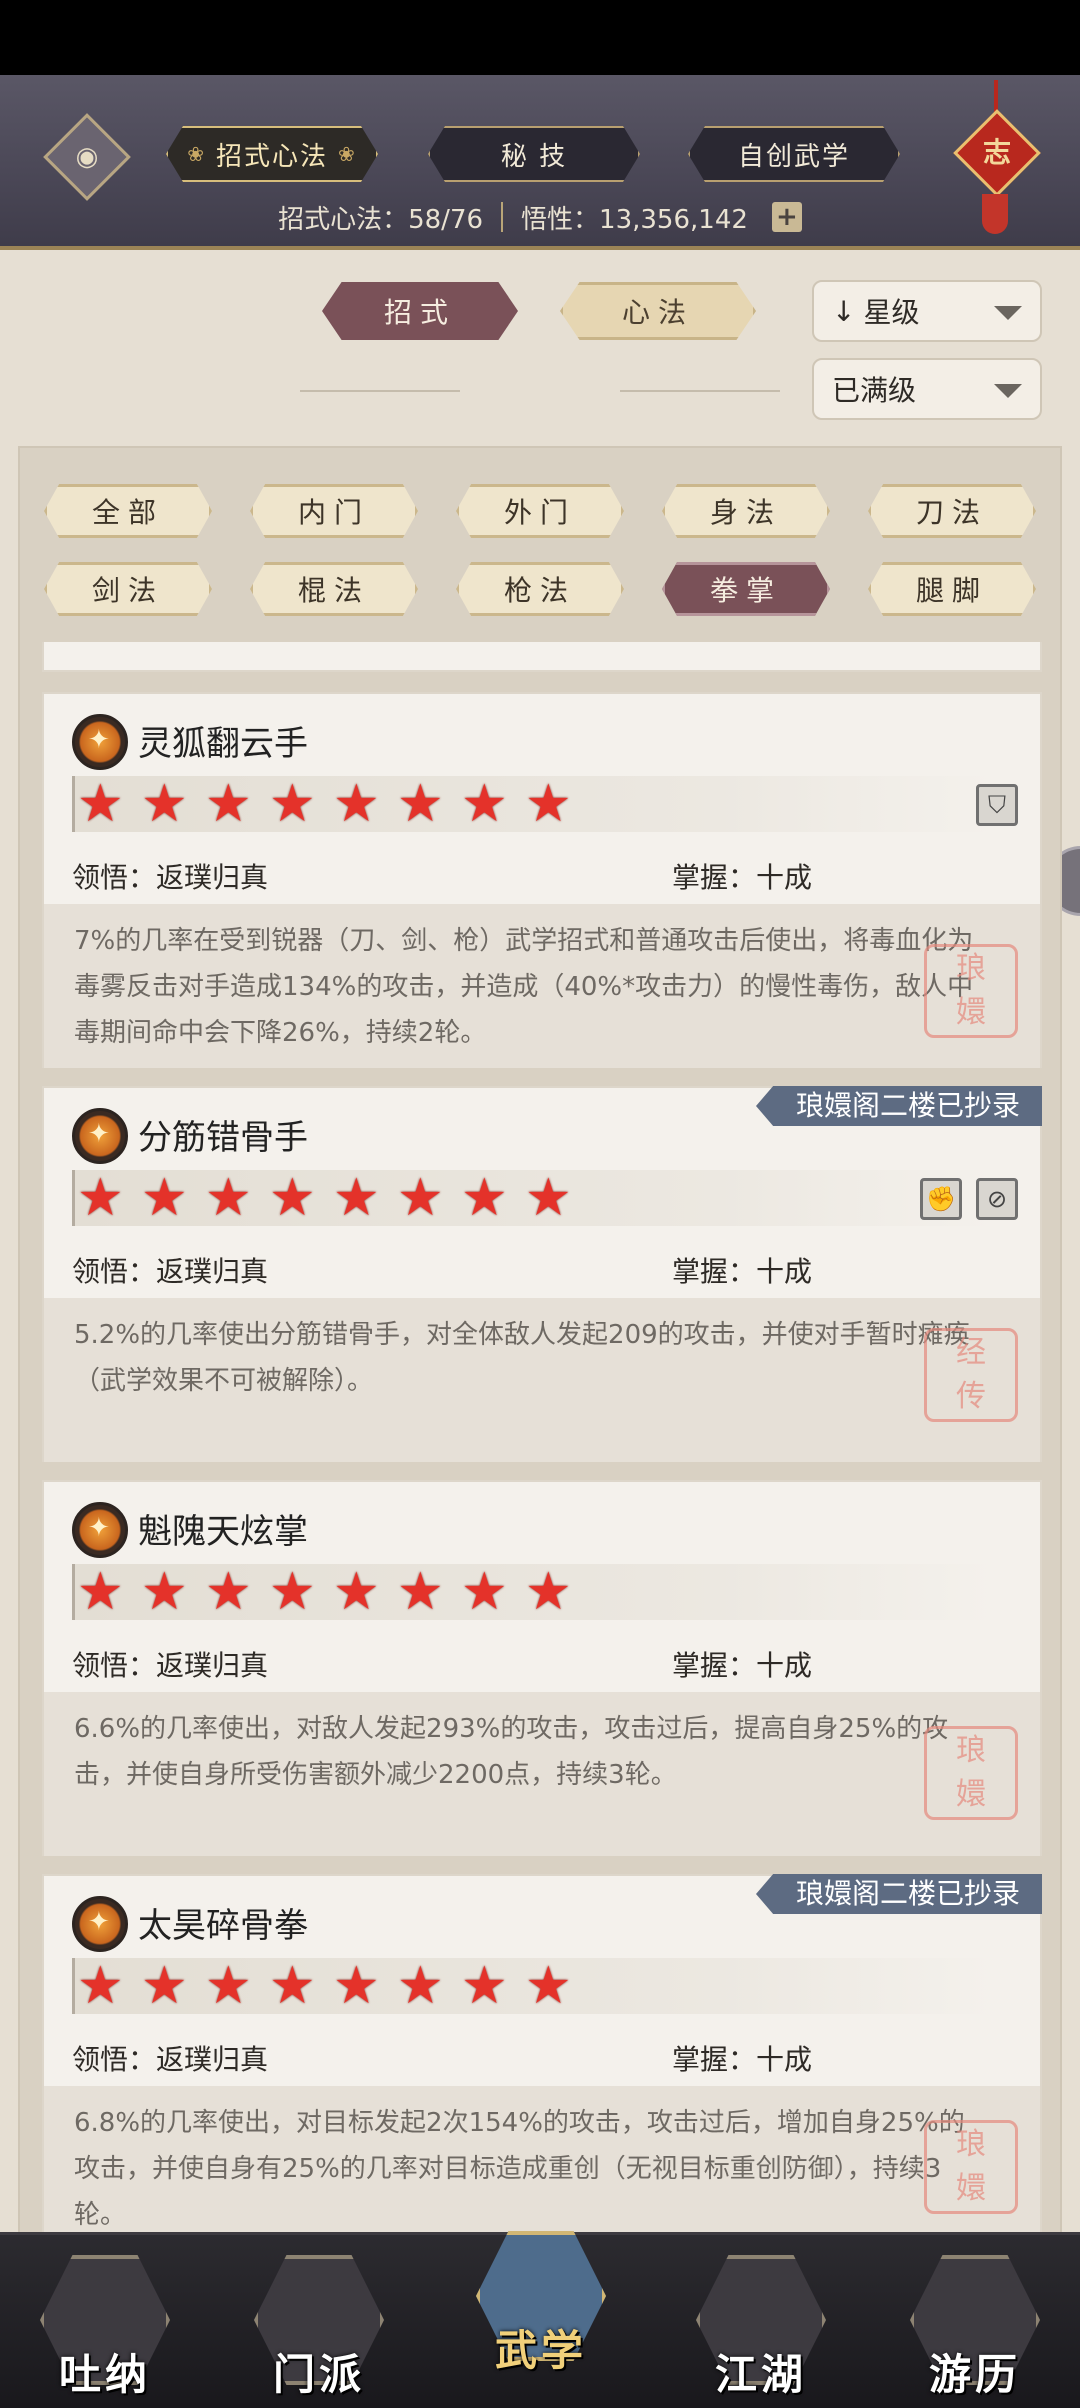 This screenshot has width=1080, height=2408. I want to click on cloud-ornament-icon: ❀, so click(347, 154).